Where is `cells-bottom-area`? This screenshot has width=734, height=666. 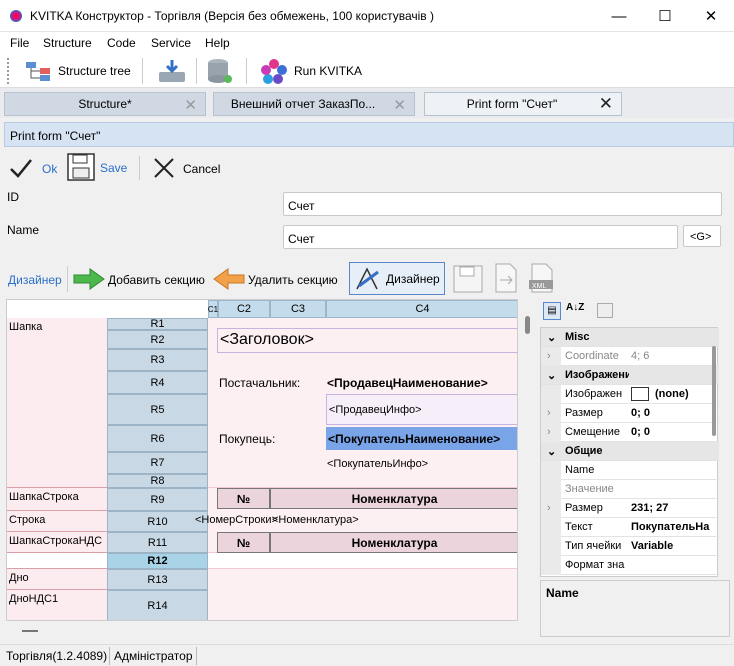
cells-bottom-area is located at coordinates (362, 594).